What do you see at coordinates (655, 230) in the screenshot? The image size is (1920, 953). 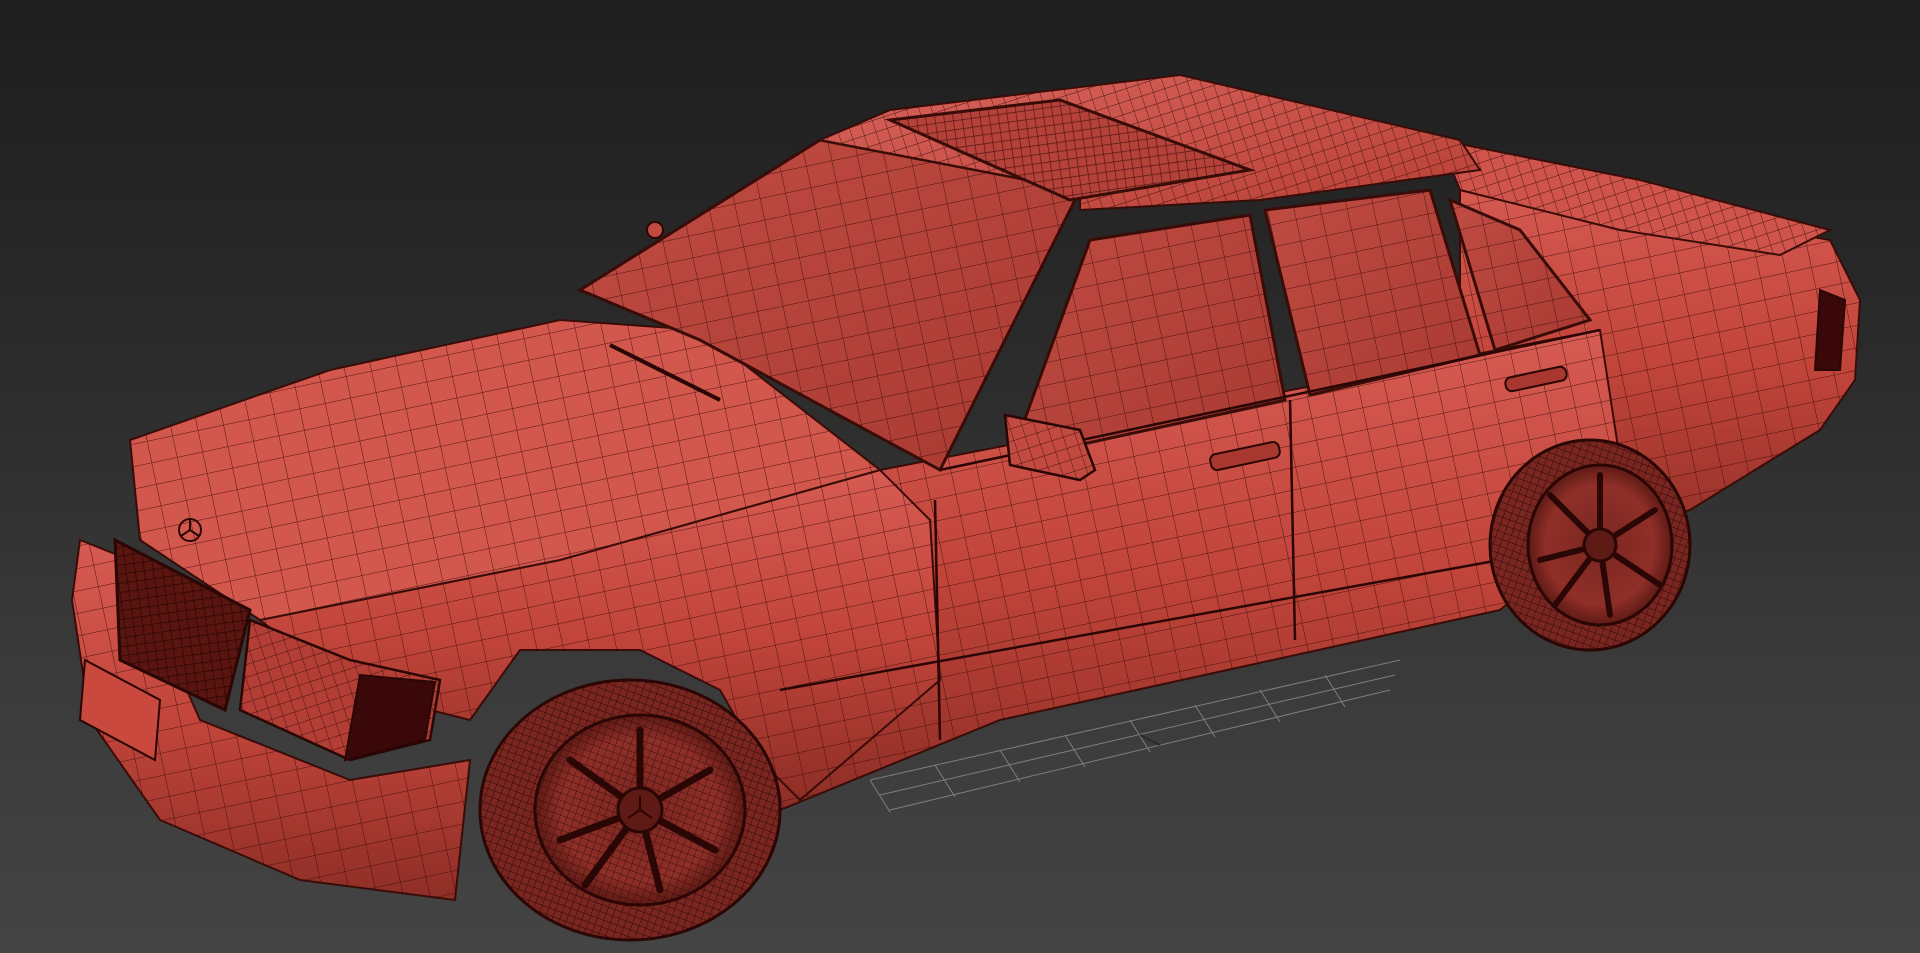 I see `antenna-base` at bounding box center [655, 230].